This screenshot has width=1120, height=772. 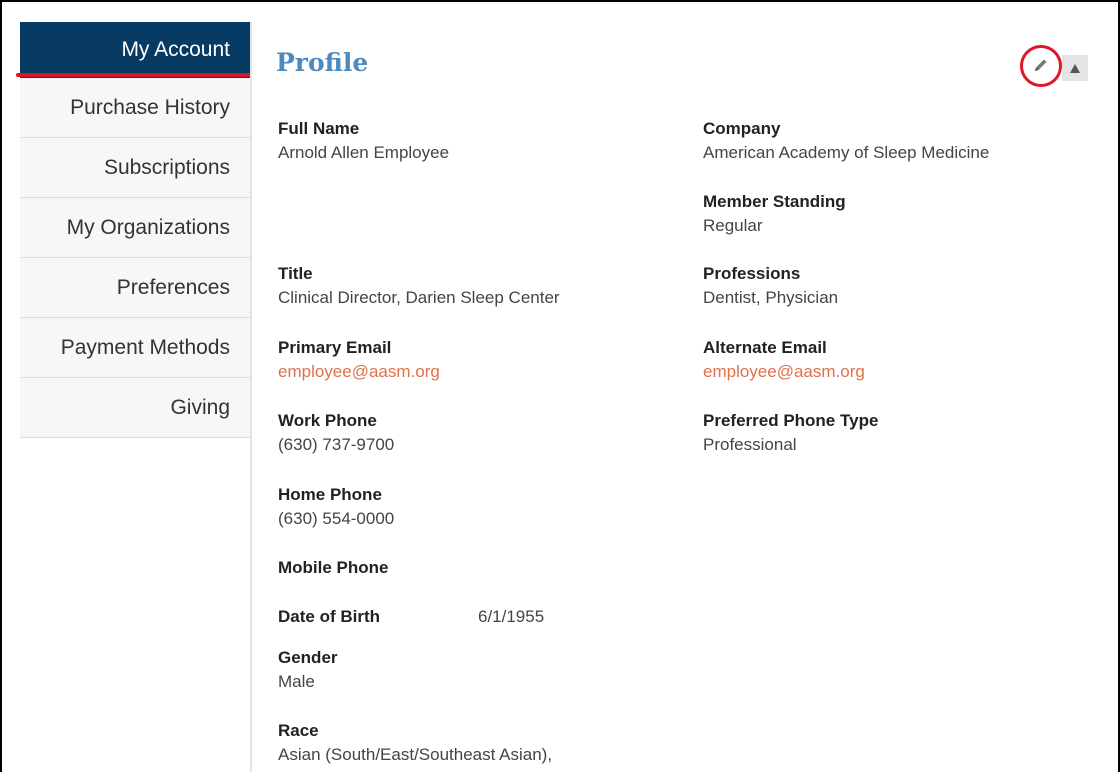 I want to click on sidebar-item-purchase-history: Purchase History, so click(x=135, y=108).